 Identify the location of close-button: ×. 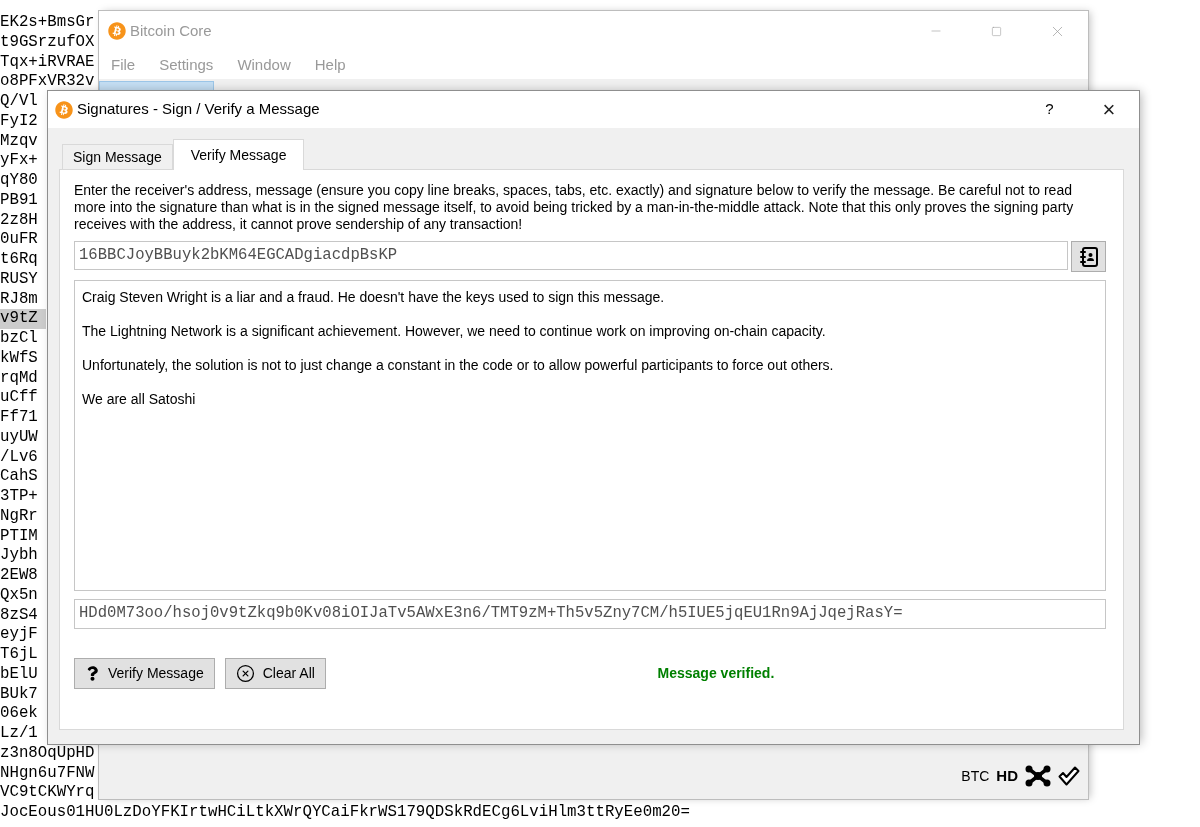
(1109, 109).